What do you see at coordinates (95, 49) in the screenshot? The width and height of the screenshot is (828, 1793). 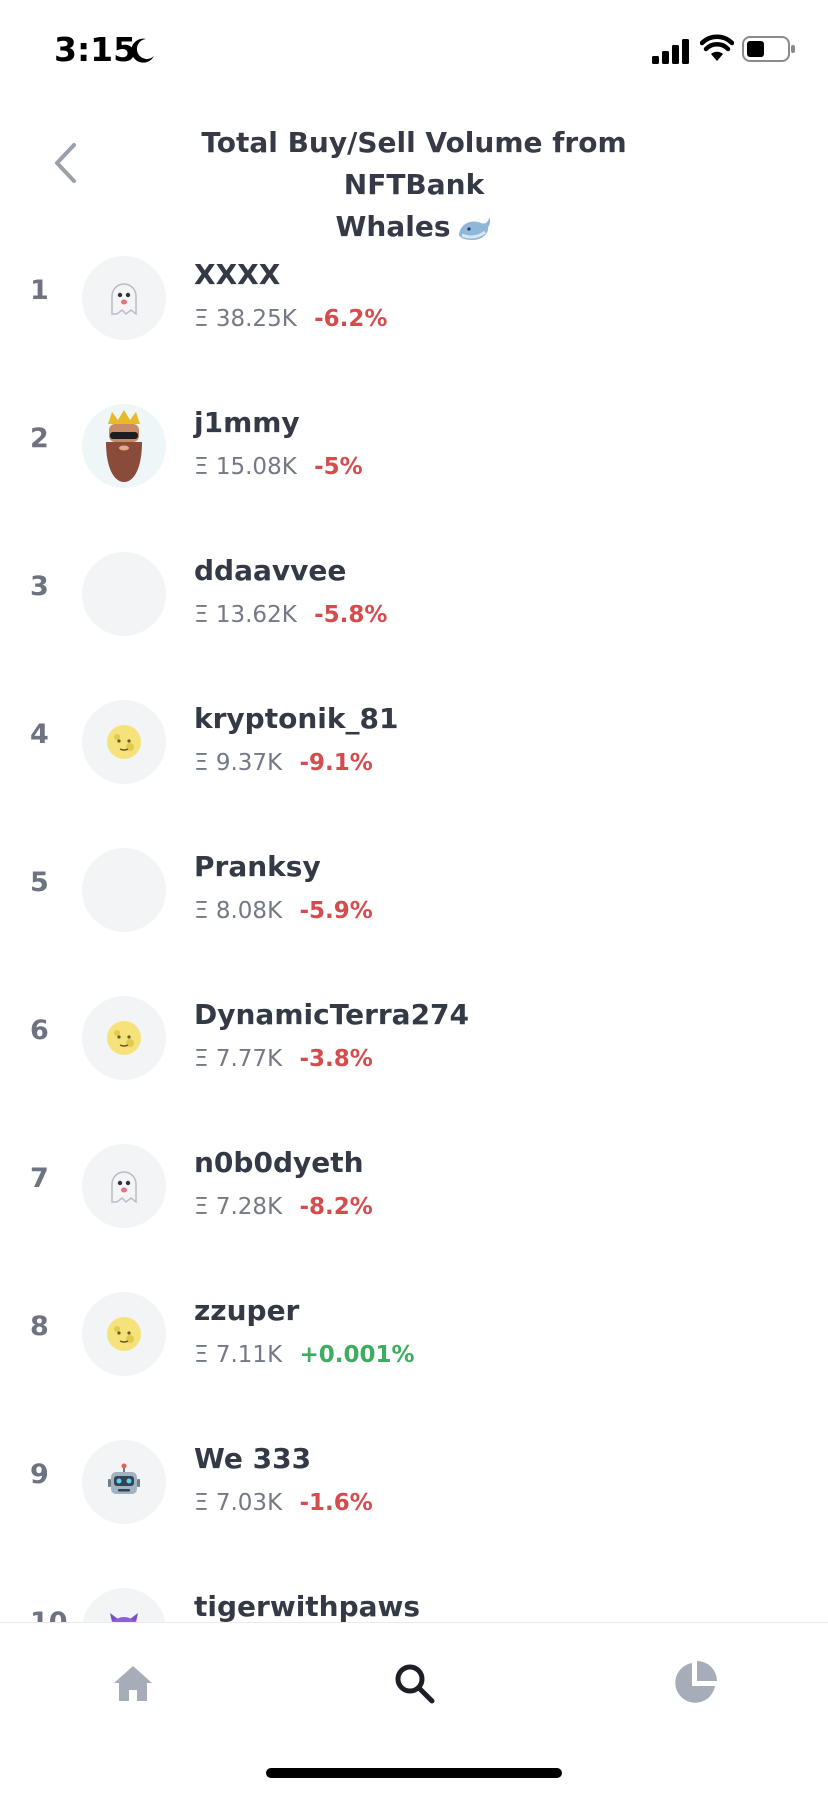 I see `status-time: 3:15` at bounding box center [95, 49].